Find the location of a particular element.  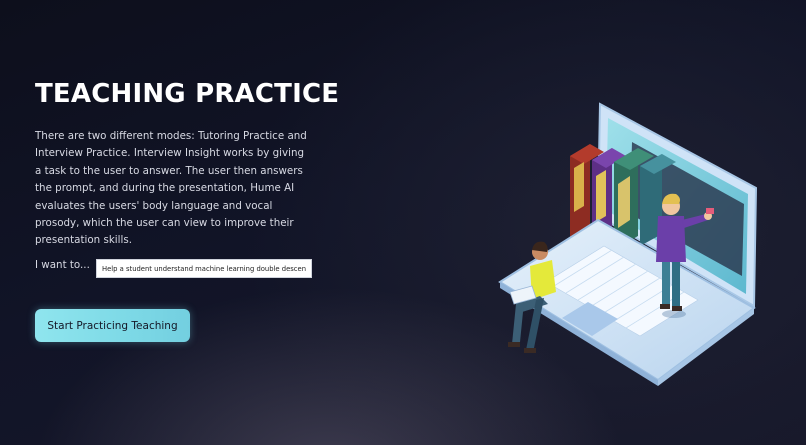

prompt-input is located at coordinates (204, 268).